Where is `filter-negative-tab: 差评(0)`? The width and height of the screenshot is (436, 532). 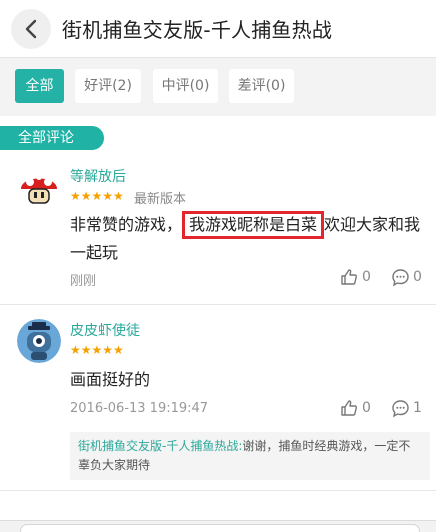 filter-negative-tab: 差评(0) is located at coordinates (261, 86).